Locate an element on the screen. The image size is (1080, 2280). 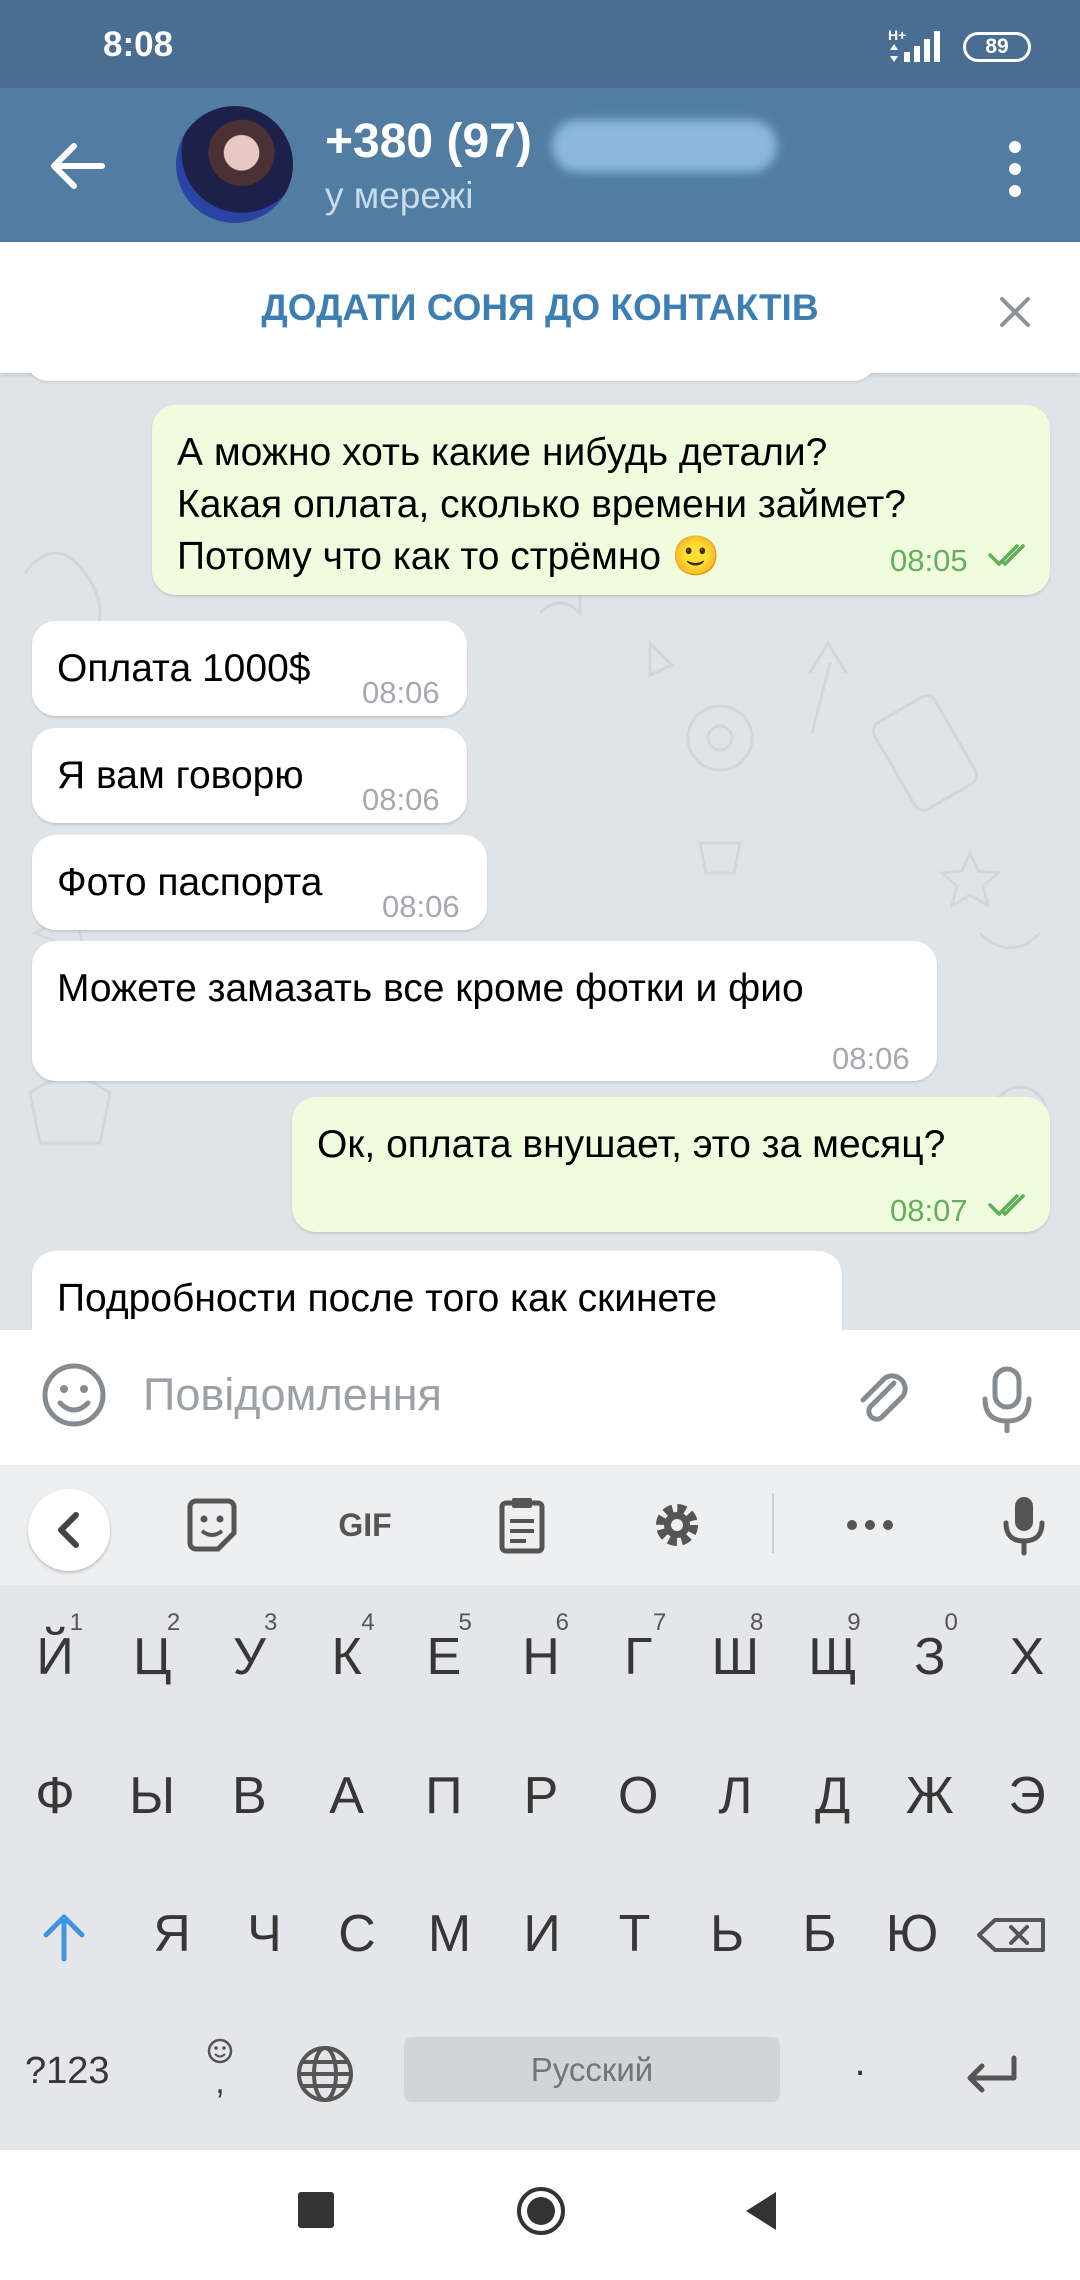
back-triangle-icon is located at coordinates (761, 2211).